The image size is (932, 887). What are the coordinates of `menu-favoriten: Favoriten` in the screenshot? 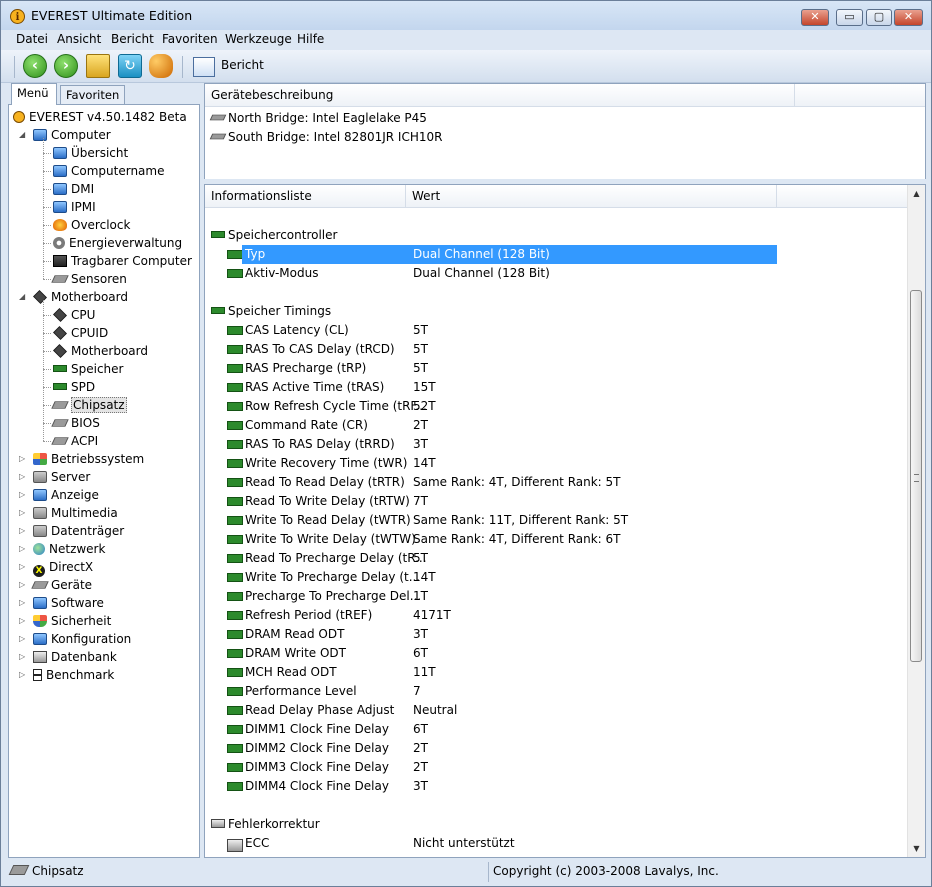 It's located at (190, 39).